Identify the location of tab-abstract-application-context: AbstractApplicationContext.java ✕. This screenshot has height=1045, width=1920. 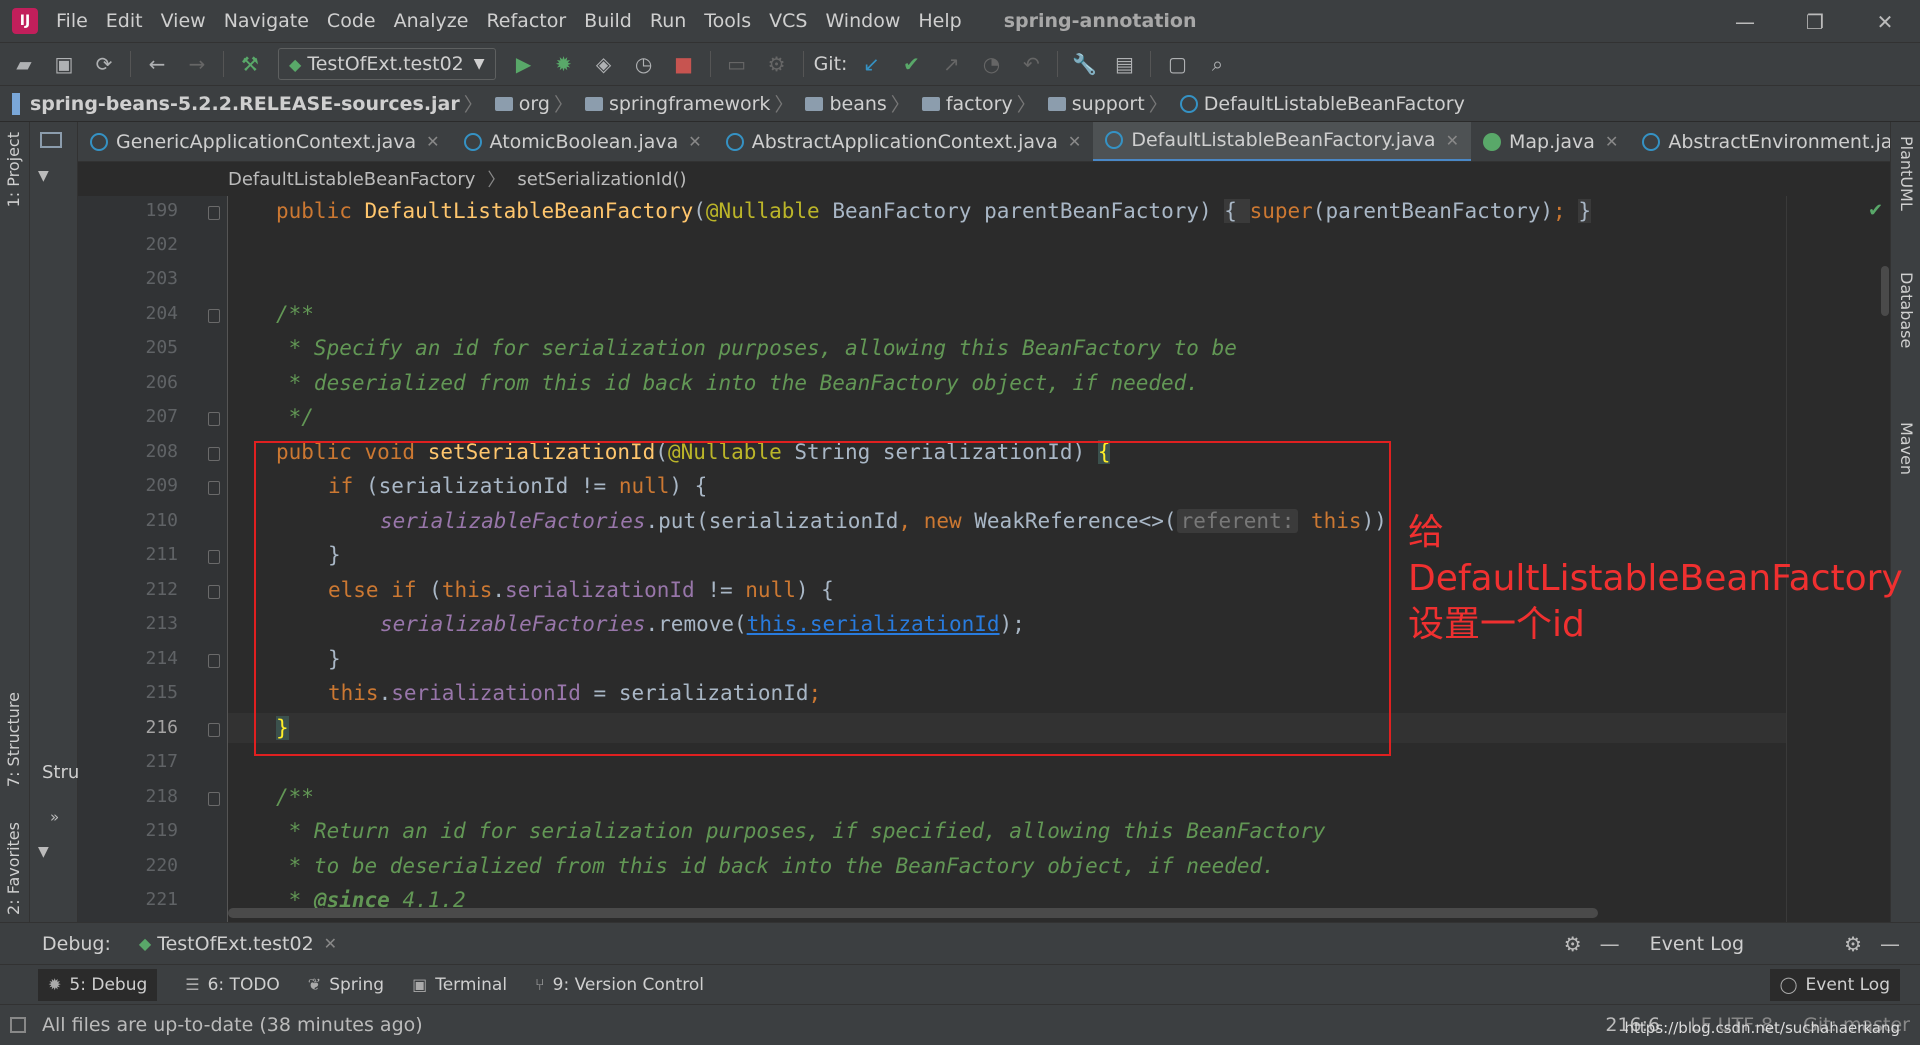
(904, 141).